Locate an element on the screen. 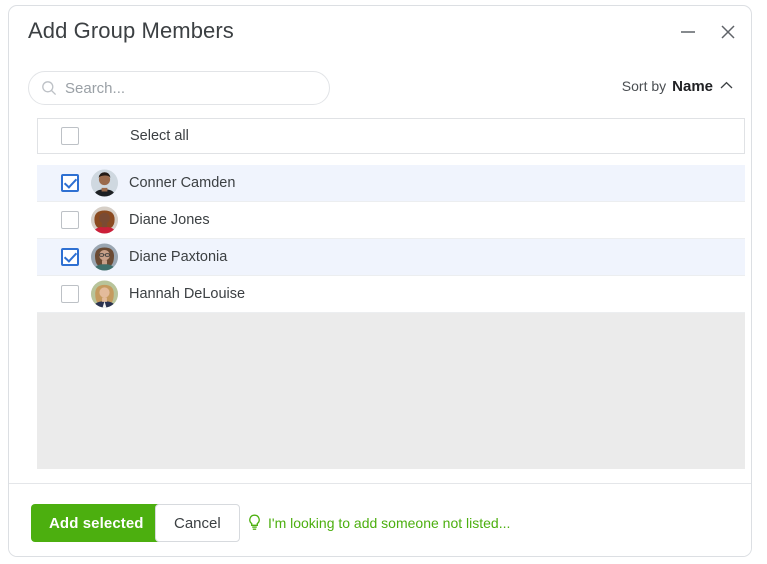 The height and width of the screenshot is (564, 767). select-all-checkbox is located at coordinates (70, 136).